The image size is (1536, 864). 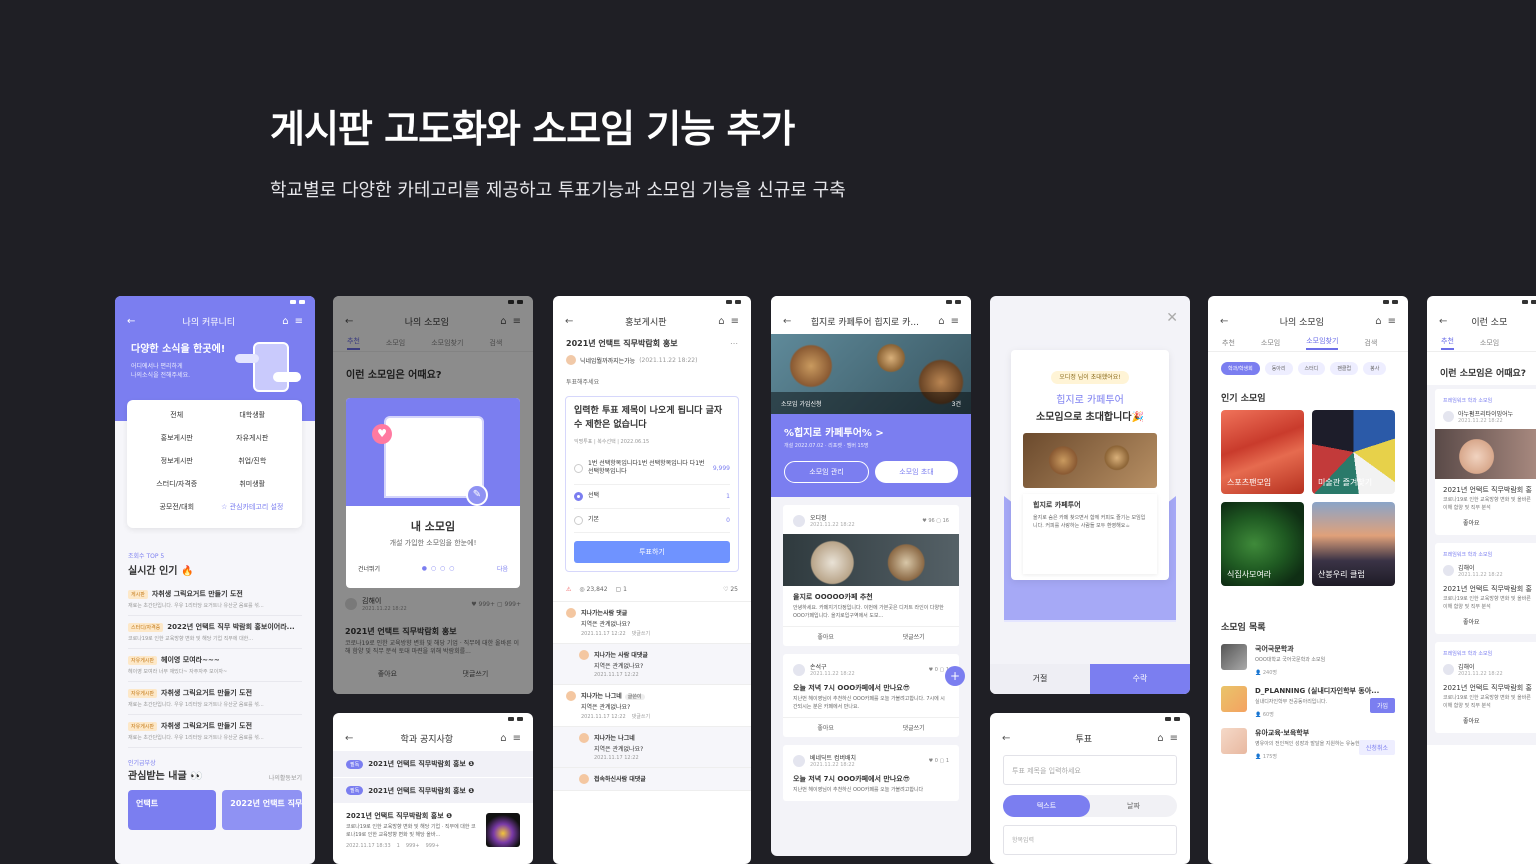 I want to click on group-card: 스포츠팬모임, so click(x=1262, y=452).